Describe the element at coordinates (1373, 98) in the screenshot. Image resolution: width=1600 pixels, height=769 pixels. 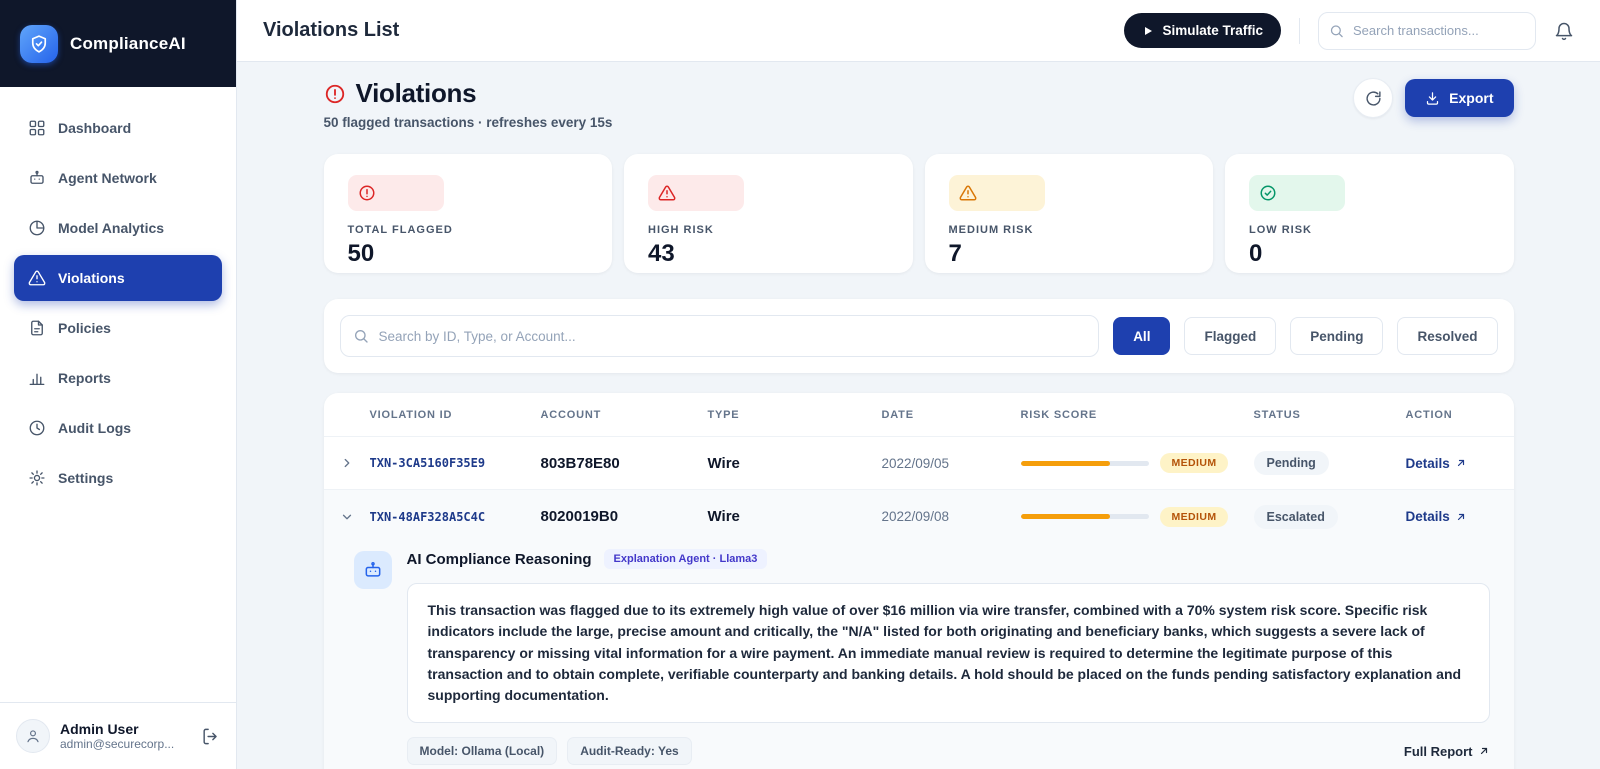
I see `refresh-icon` at that location.